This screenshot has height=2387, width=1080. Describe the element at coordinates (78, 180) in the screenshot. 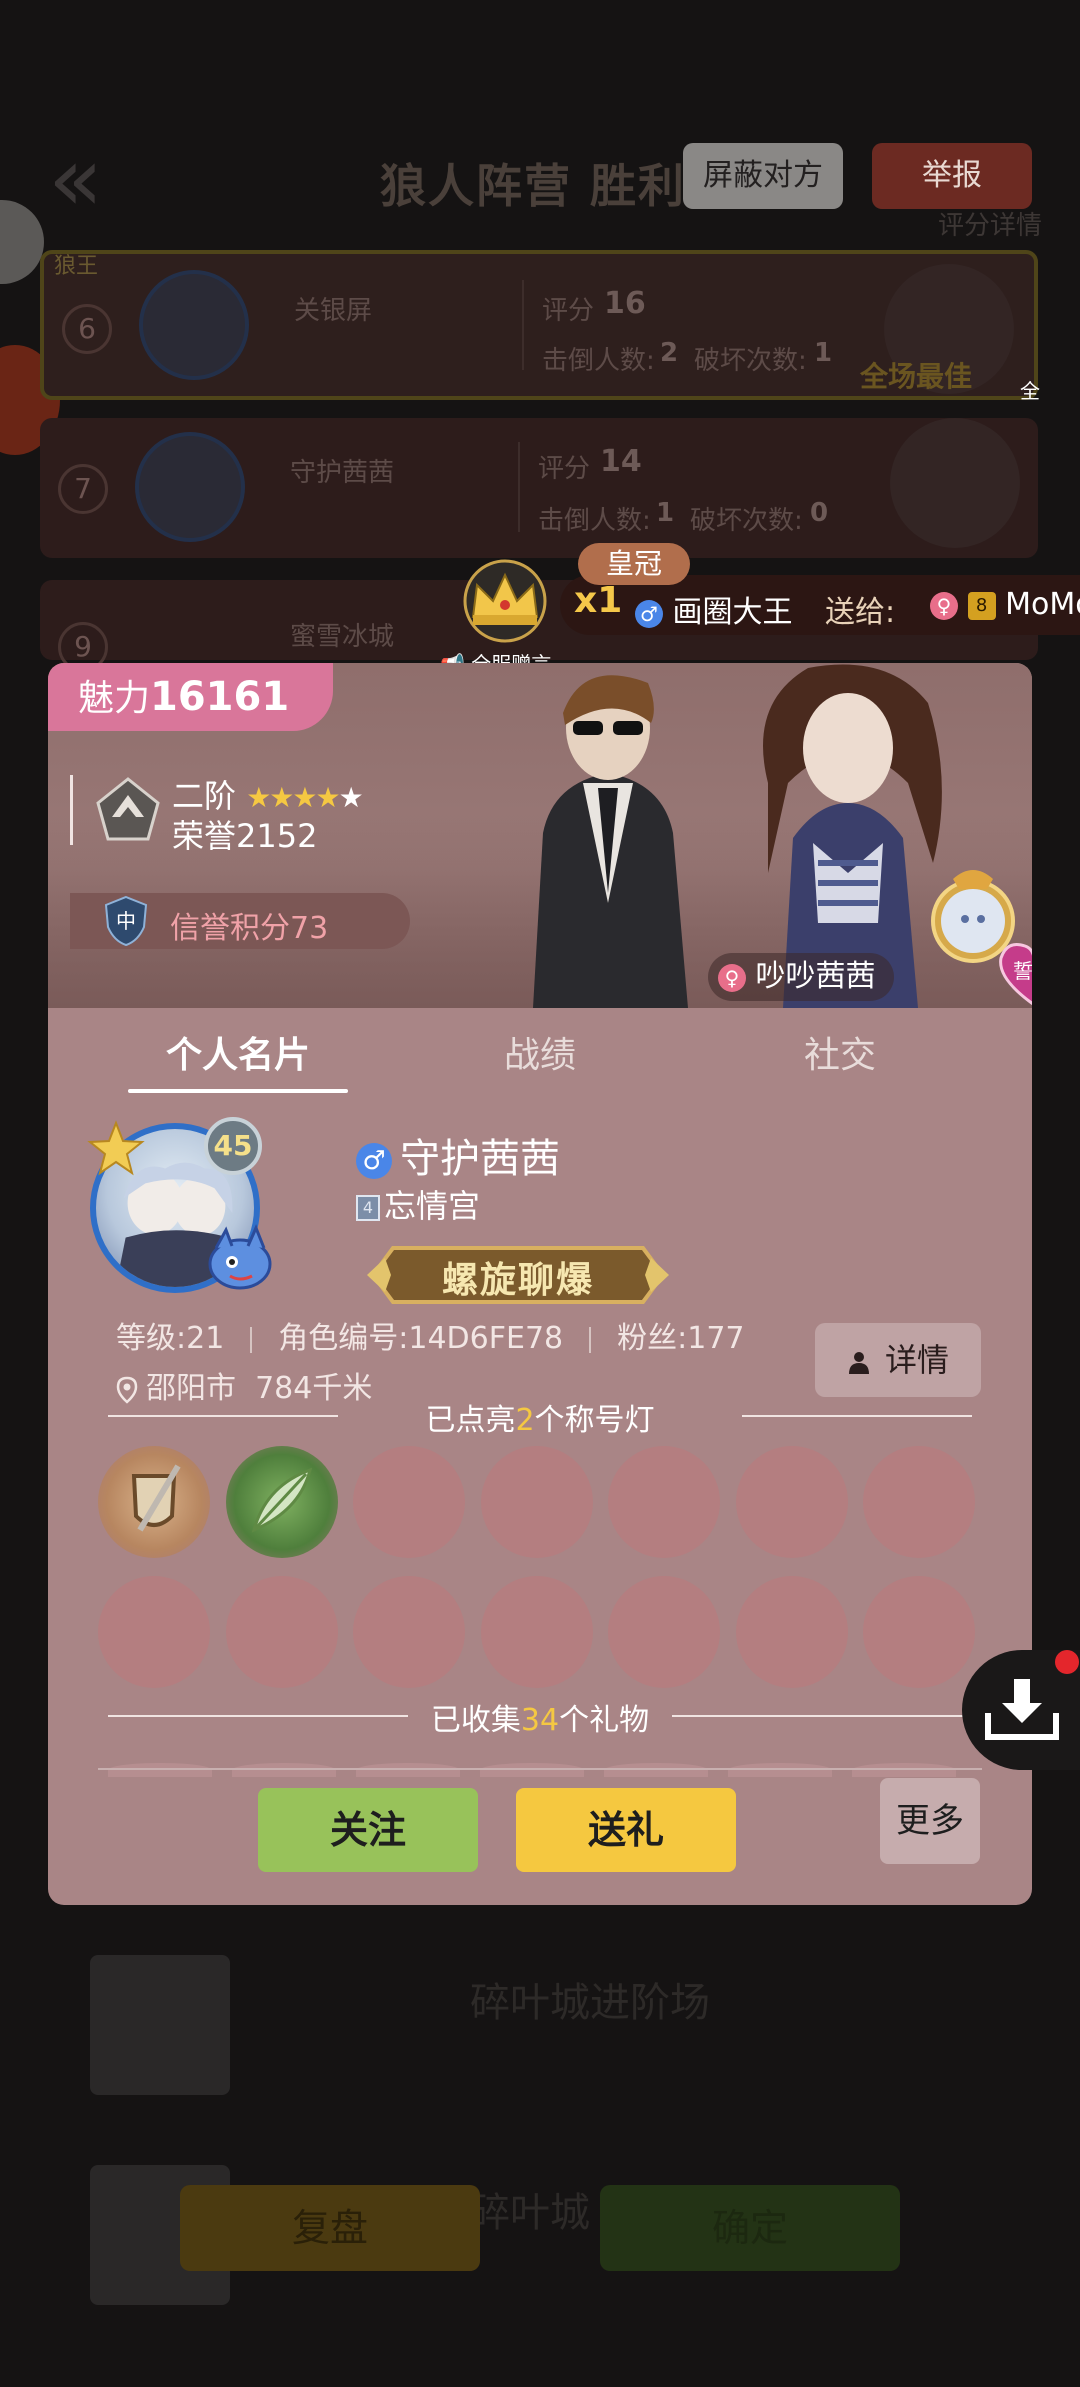

I see `back-chevron-icon: «` at that location.